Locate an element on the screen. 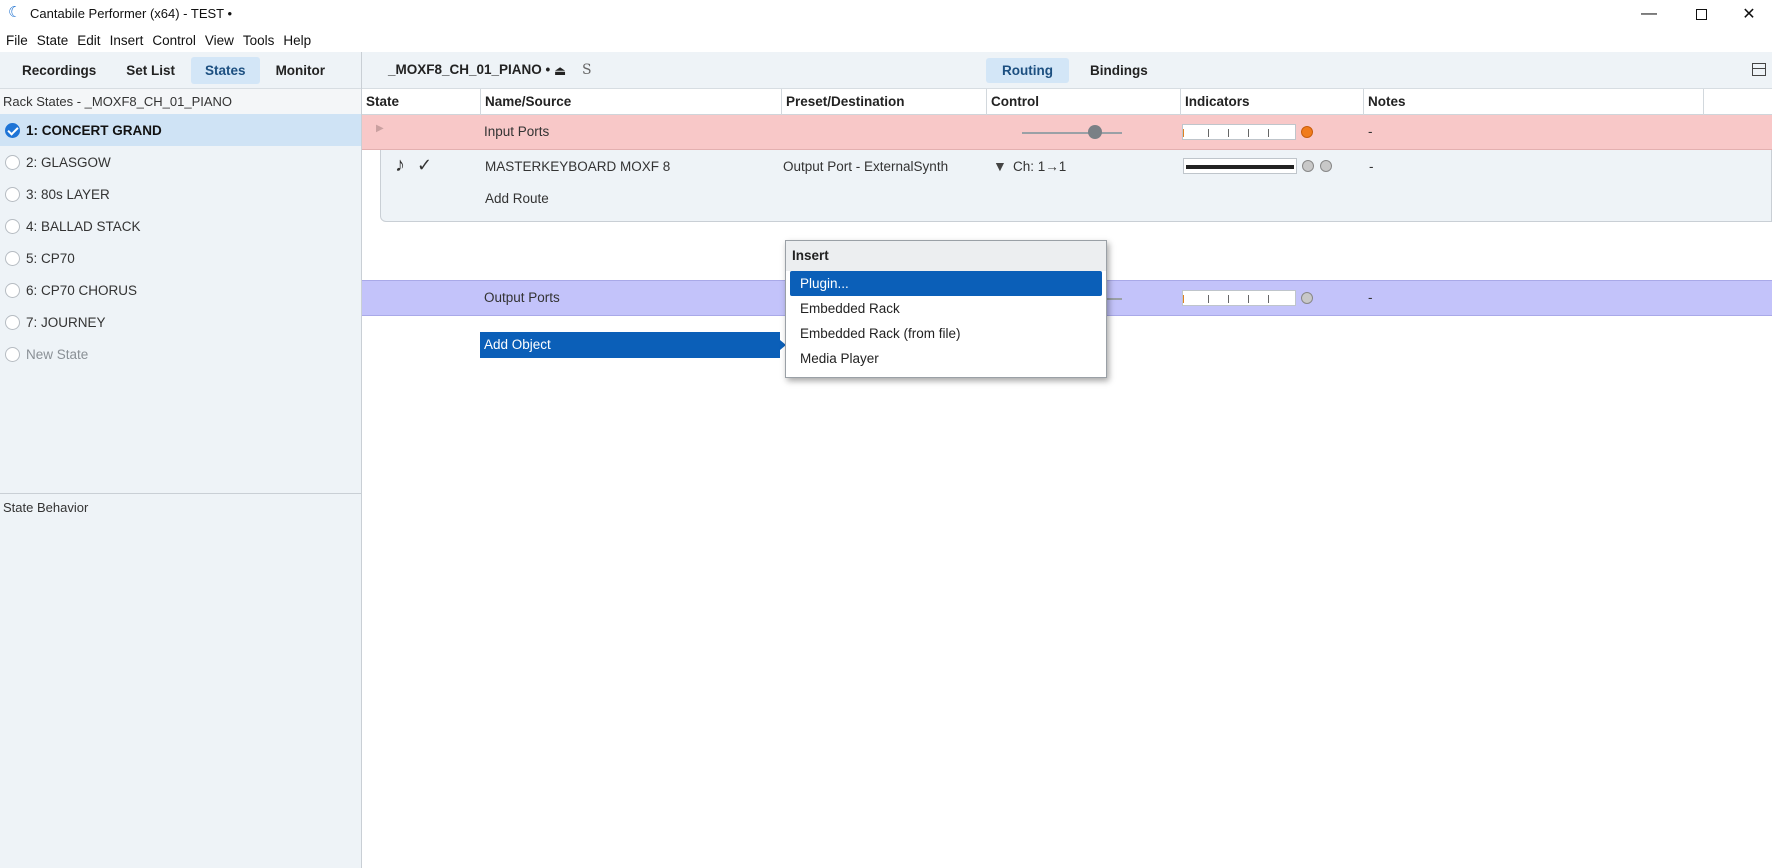 This screenshot has height=868, width=1772. menu-item-embedded-rack: Embedded Rack is located at coordinates (946, 308).